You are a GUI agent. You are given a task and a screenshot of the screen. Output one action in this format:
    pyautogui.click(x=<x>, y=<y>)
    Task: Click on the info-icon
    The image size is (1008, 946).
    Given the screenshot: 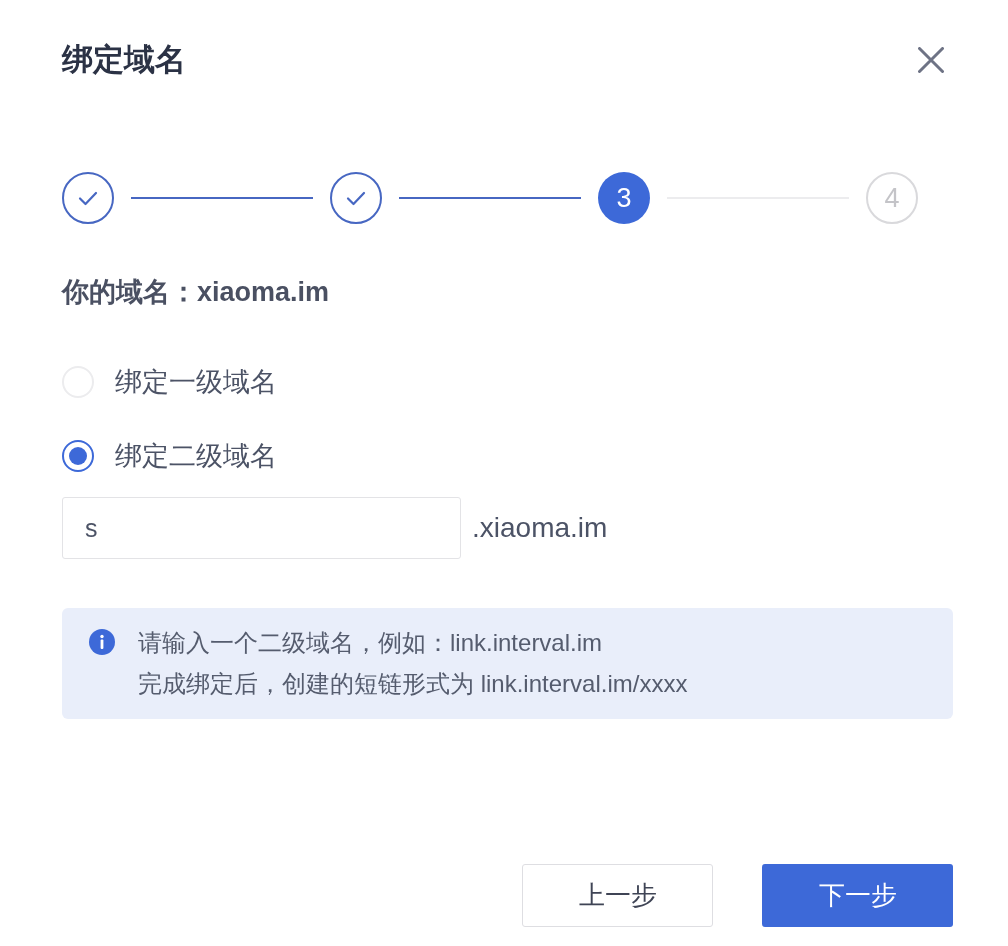 What is the action you would take?
    pyautogui.click(x=102, y=642)
    